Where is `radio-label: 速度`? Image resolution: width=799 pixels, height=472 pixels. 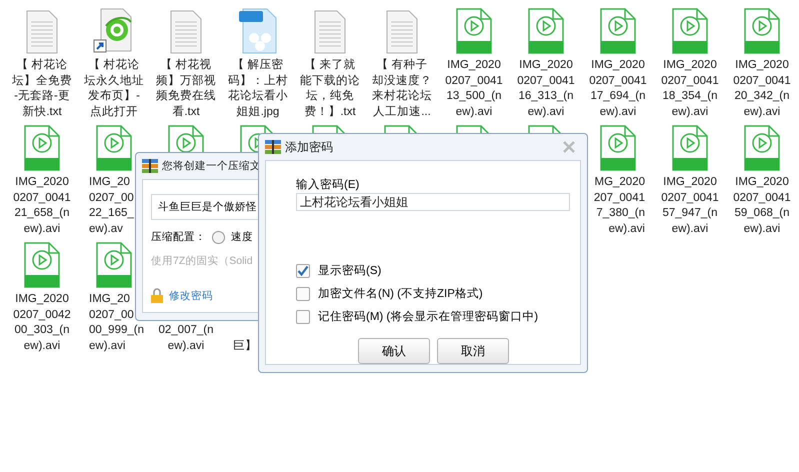 radio-label: 速度 is located at coordinates (242, 237).